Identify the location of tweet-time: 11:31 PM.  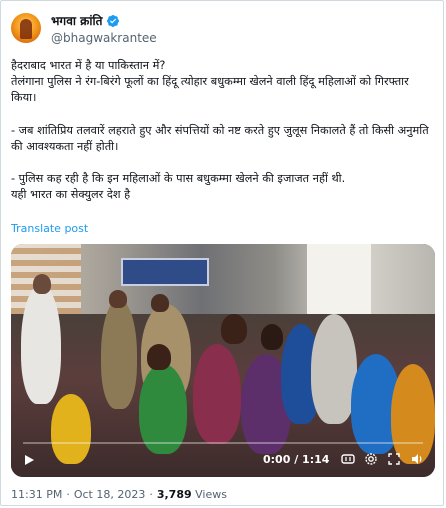
(36, 494).